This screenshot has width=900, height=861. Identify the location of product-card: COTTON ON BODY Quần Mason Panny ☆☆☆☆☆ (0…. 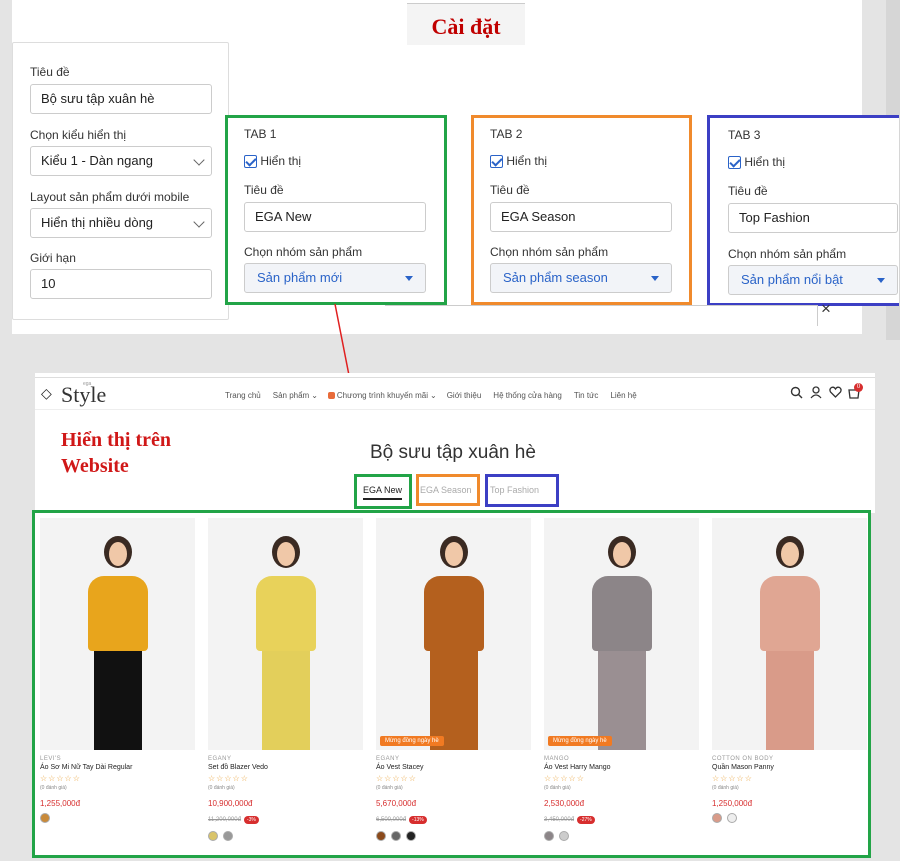
(789, 683).